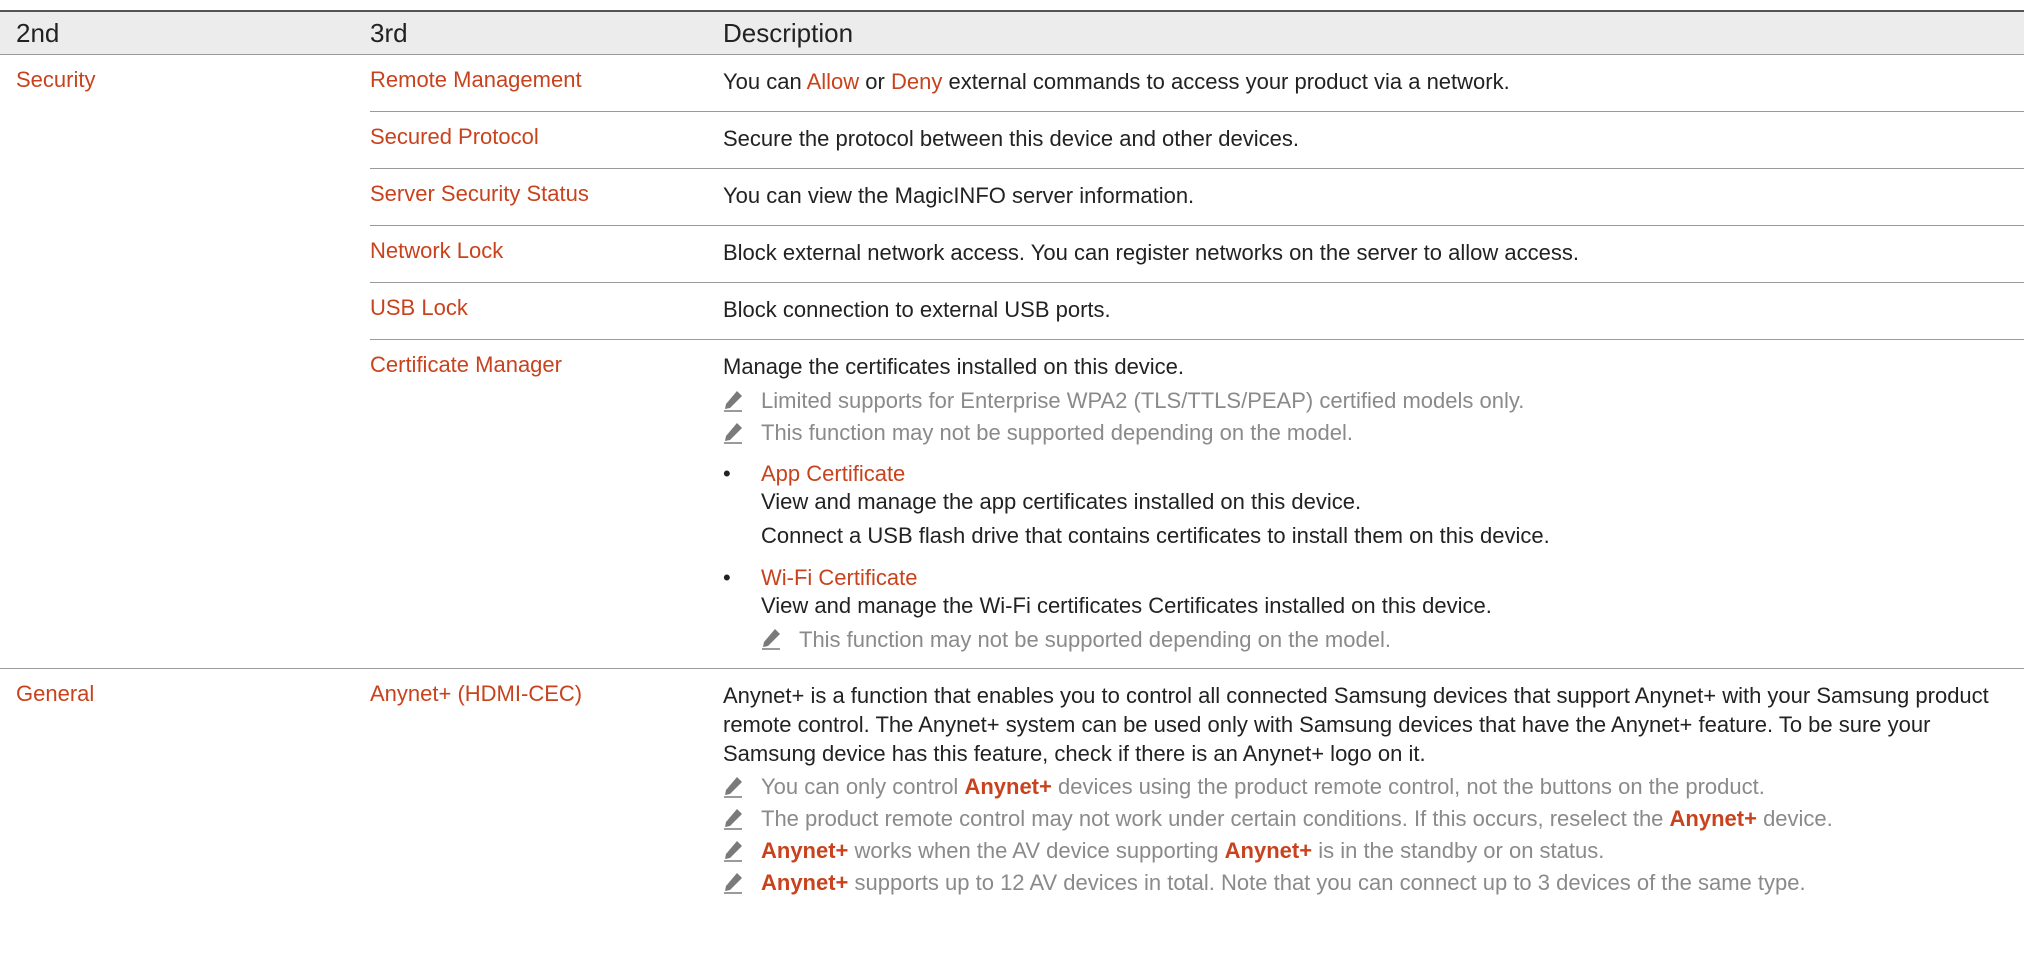 The width and height of the screenshot is (2024, 966). Describe the element at coordinates (419, 307) in the screenshot. I see `item-usb-lock: USB Lock` at that location.